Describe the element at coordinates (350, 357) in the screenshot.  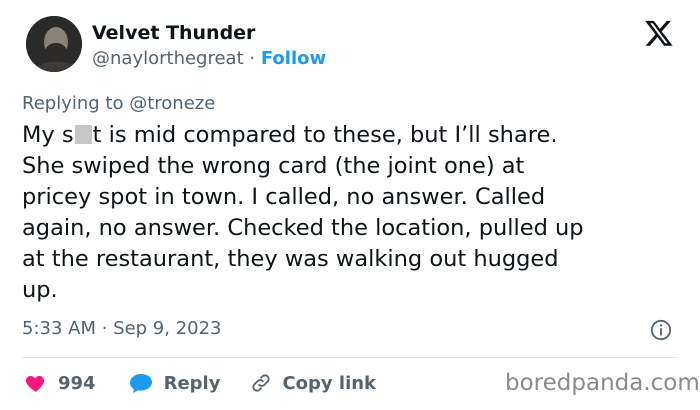
I see `divider` at that location.